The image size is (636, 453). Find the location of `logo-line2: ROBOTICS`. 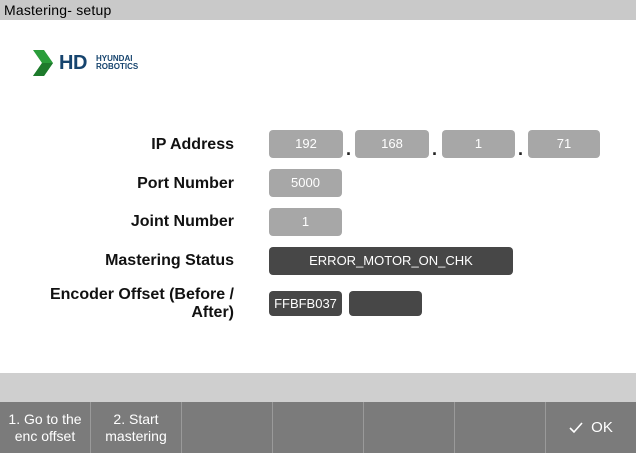

logo-line2: ROBOTICS is located at coordinates (117, 66).